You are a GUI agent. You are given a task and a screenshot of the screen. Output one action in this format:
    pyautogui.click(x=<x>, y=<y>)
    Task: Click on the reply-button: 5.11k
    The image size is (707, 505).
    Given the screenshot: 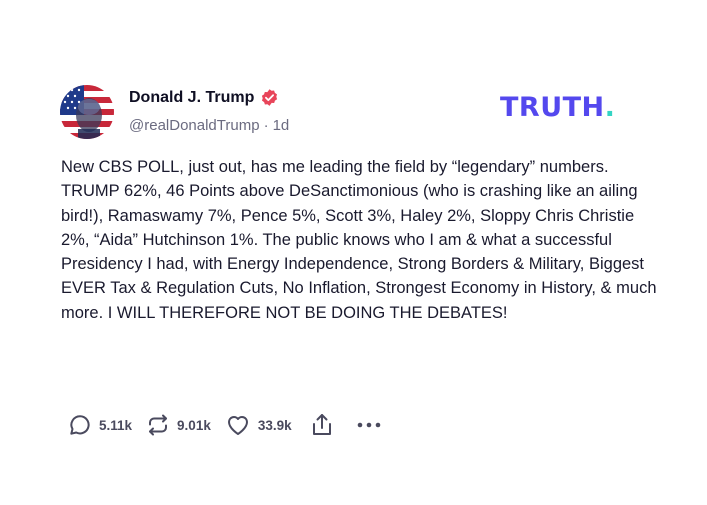 What is the action you would take?
    pyautogui.click(x=100, y=425)
    